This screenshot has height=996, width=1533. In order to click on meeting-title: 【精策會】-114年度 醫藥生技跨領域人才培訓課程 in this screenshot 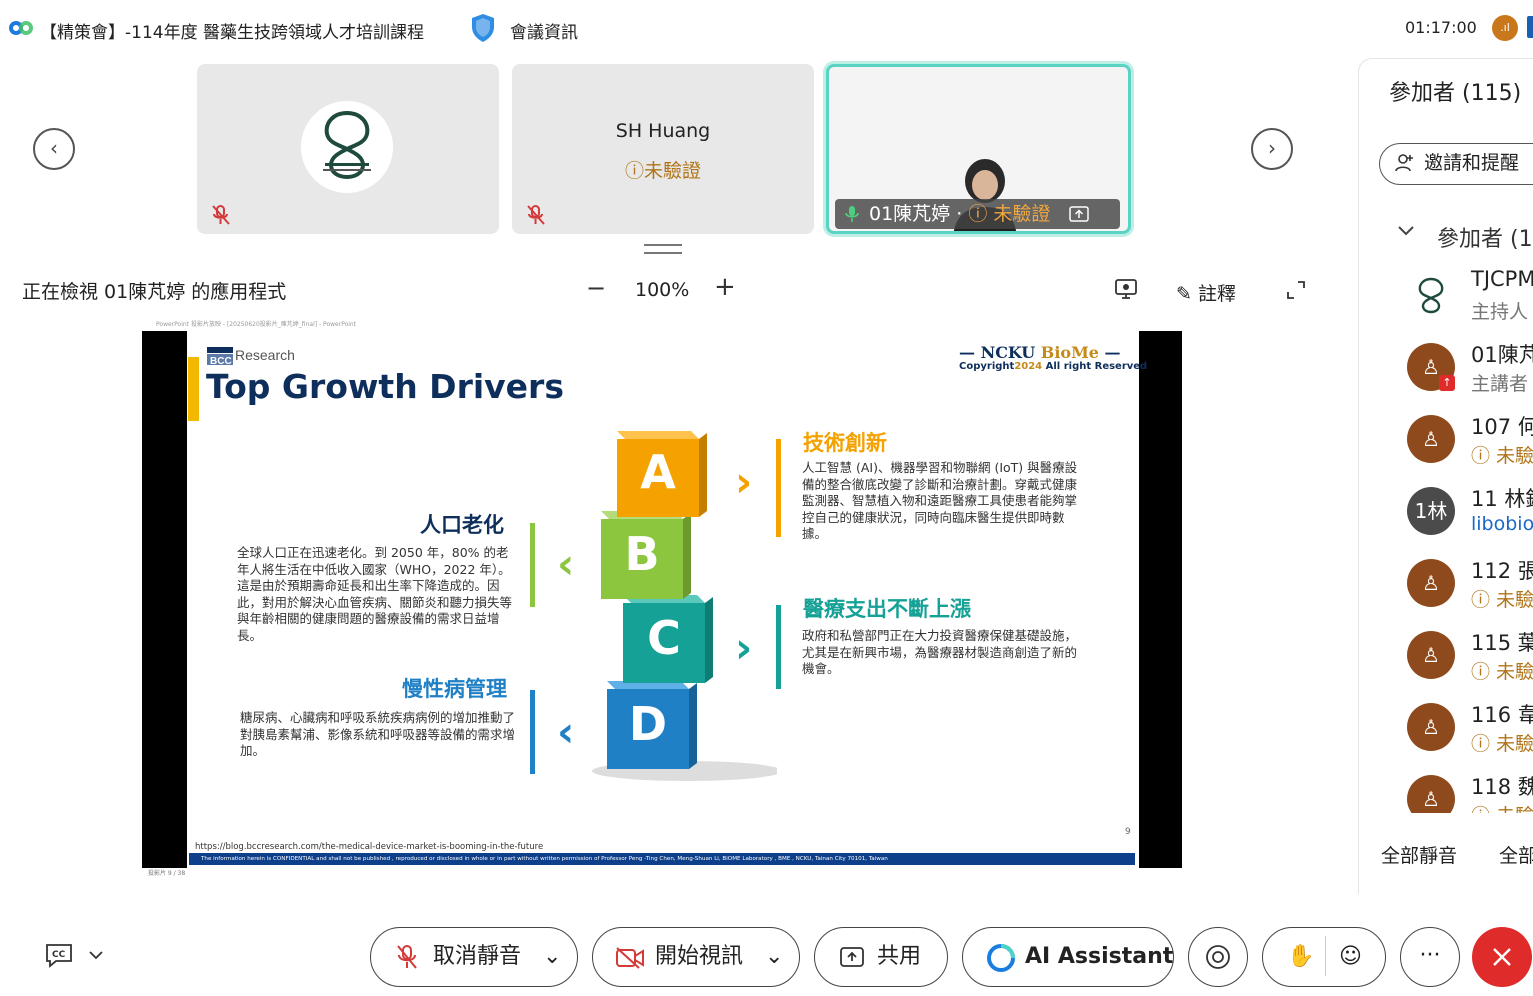, I will do `click(232, 33)`.